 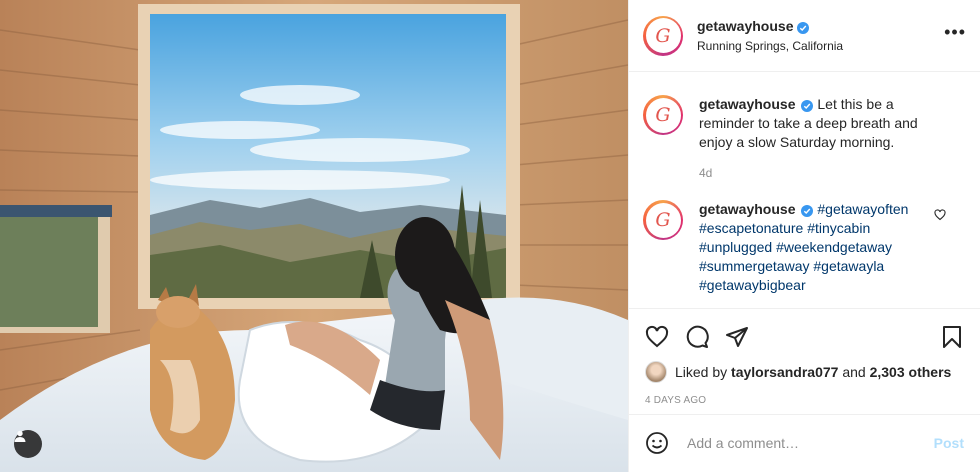 What do you see at coordinates (657, 337) in the screenshot?
I see `like-heart-icon` at bounding box center [657, 337].